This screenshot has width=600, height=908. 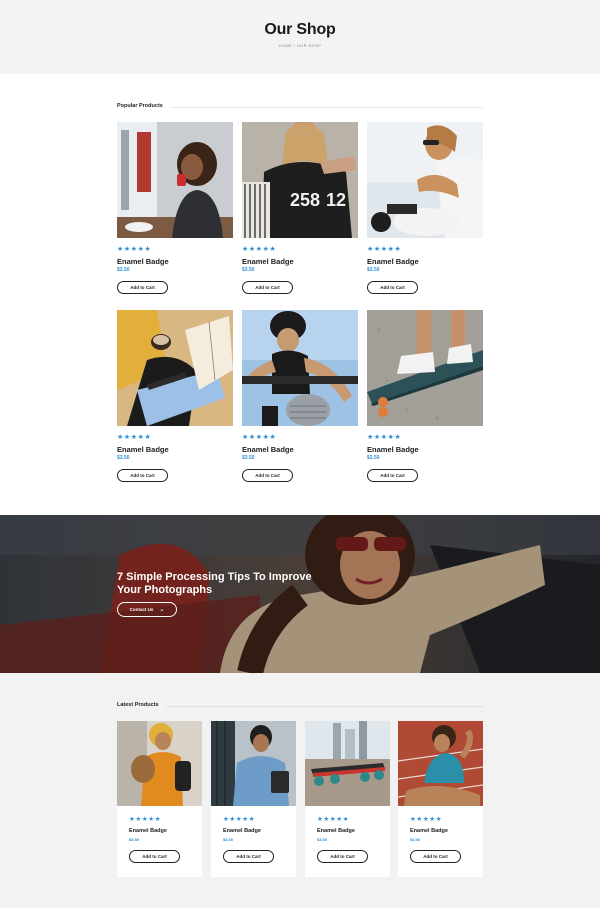 I want to click on page-header: Our Shop HOME / OUR SHOP, so click(x=300, y=37).